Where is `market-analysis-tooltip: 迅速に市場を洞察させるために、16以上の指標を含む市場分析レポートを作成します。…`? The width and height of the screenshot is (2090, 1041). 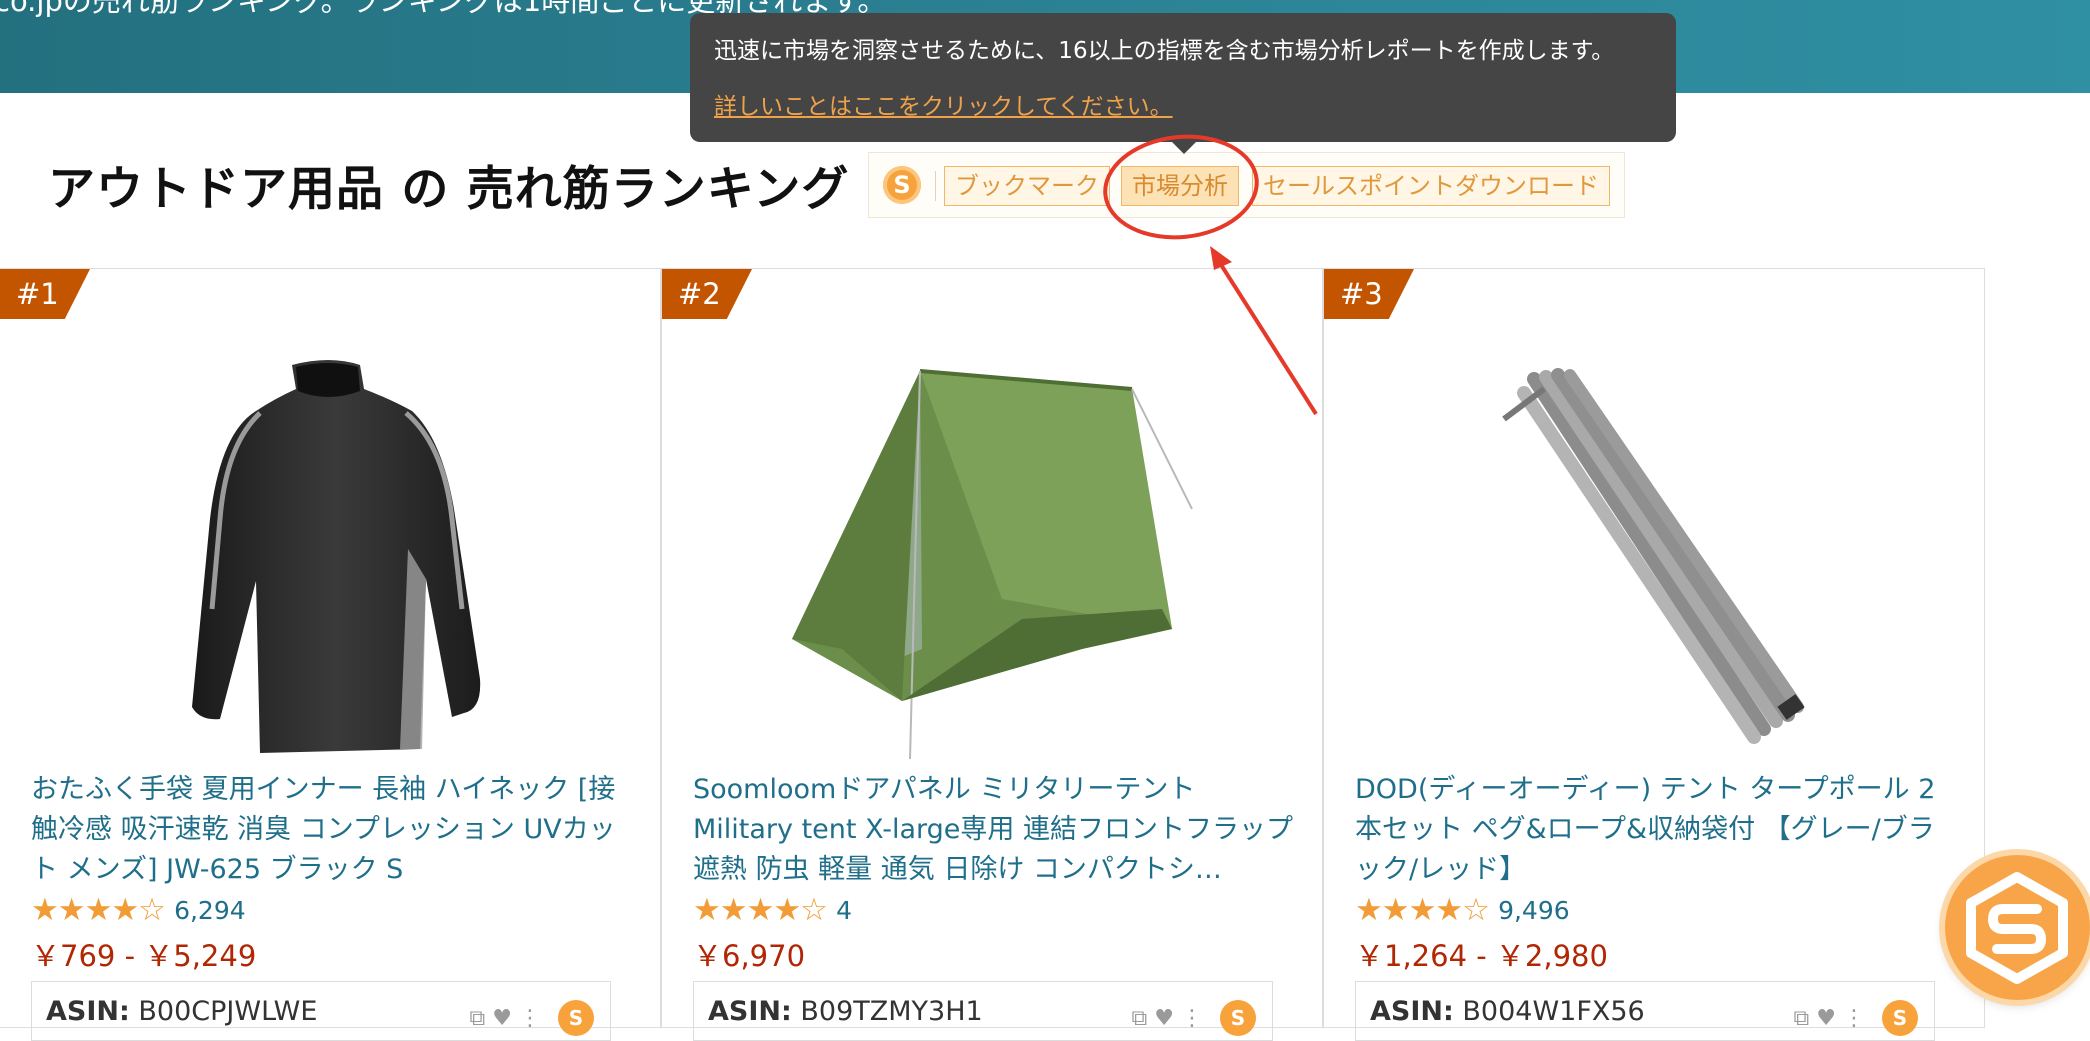 market-analysis-tooltip: 迅速に市場を洞察させるために、16以上の指標を含む市場分析レポートを作成します。… is located at coordinates (1183, 77).